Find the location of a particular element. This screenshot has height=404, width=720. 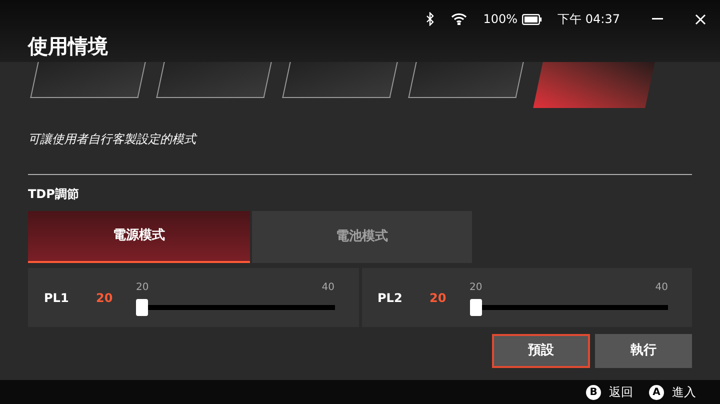

wifi-icon is located at coordinates (459, 19).